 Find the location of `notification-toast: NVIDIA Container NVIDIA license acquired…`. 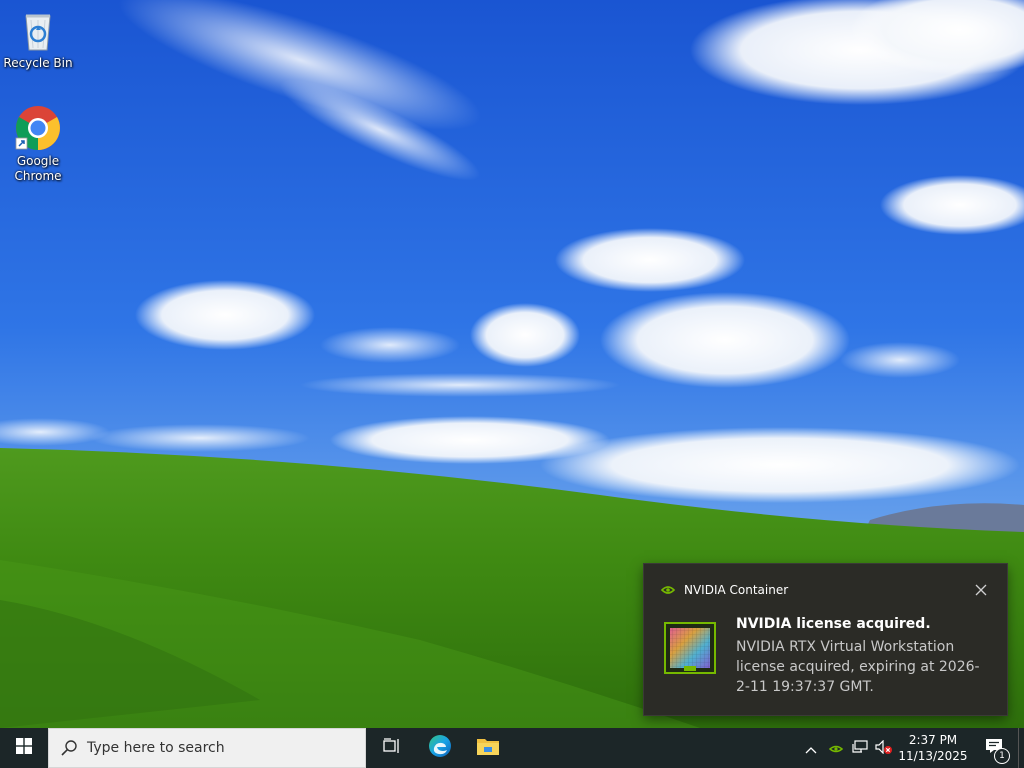

notification-toast: NVIDIA Container NVIDIA license acquired… is located at coordinates (825, 639).